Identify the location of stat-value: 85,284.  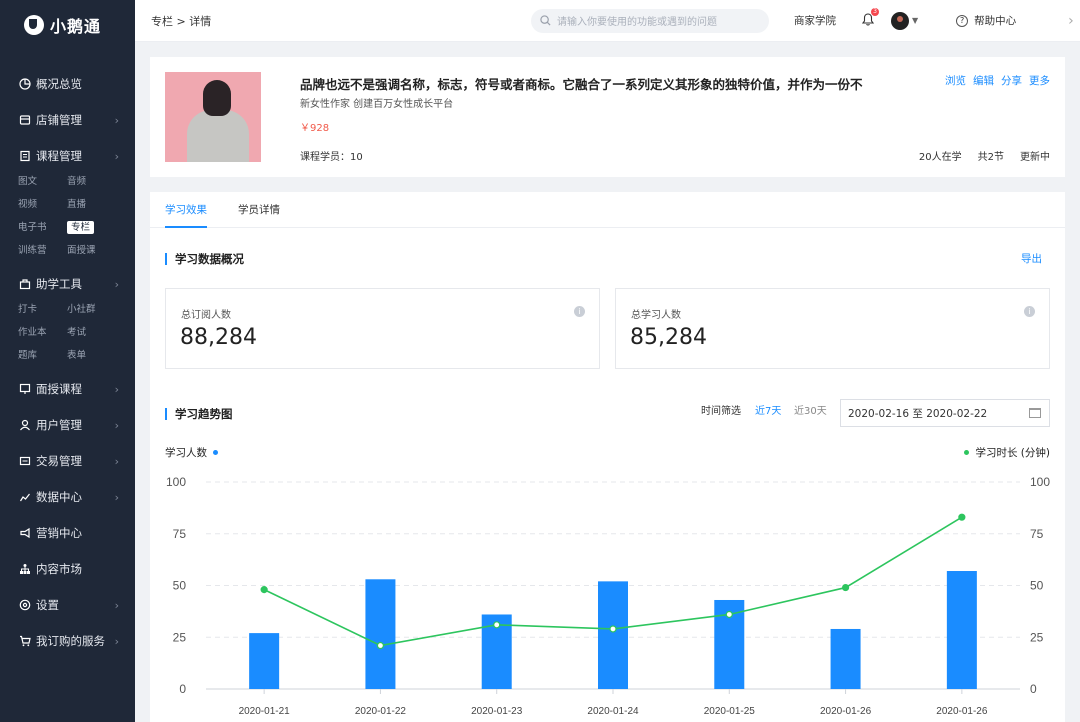
(668, 337).